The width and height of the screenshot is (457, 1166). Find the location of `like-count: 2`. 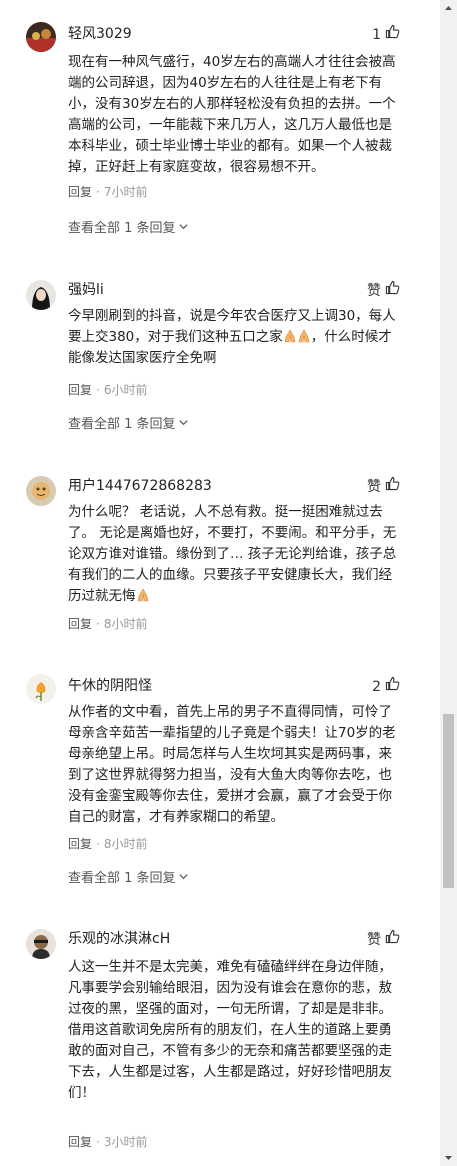

like-count: 2 is located at coordinates (376, 686).